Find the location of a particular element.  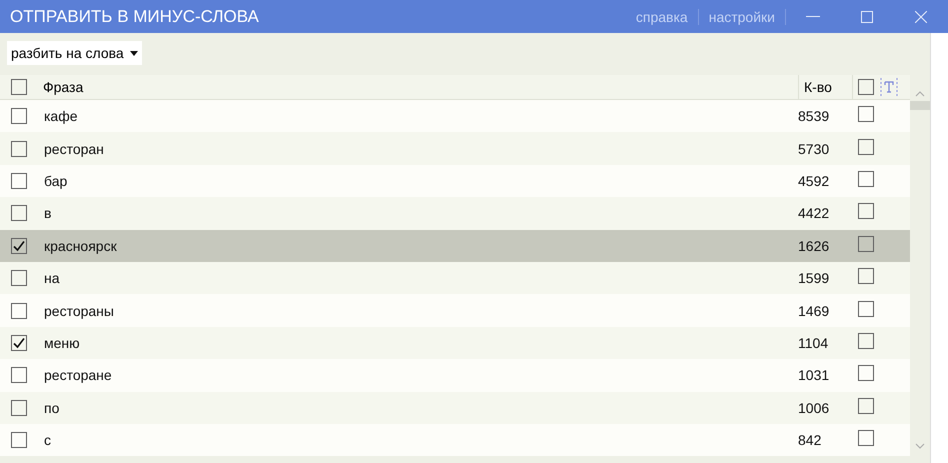

count-text: 8539 is located at coordinates (814, 116).